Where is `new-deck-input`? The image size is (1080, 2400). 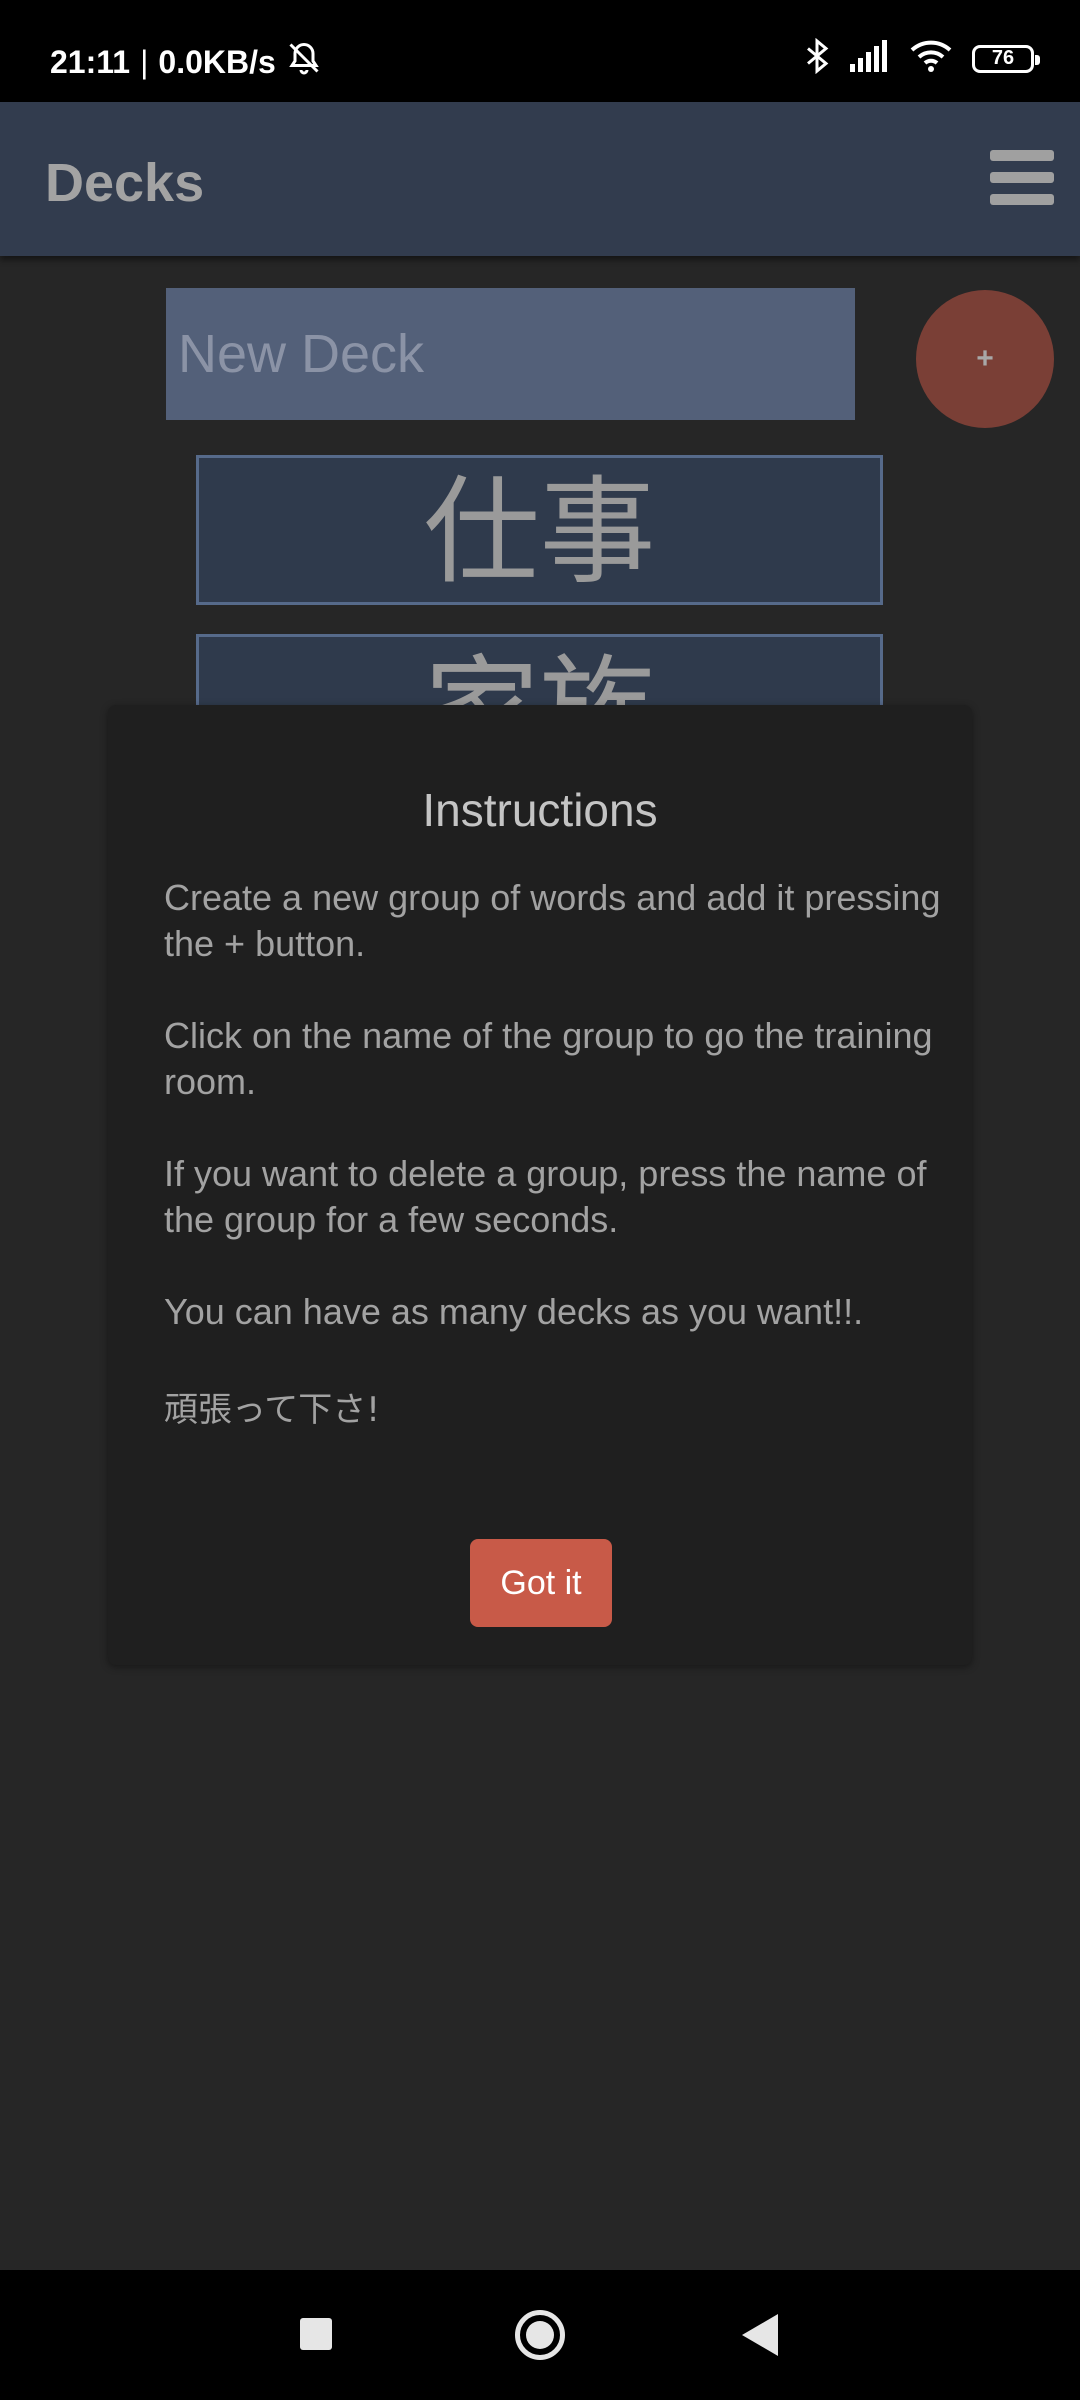 new-deck-input is located at coordinates (510, 354).